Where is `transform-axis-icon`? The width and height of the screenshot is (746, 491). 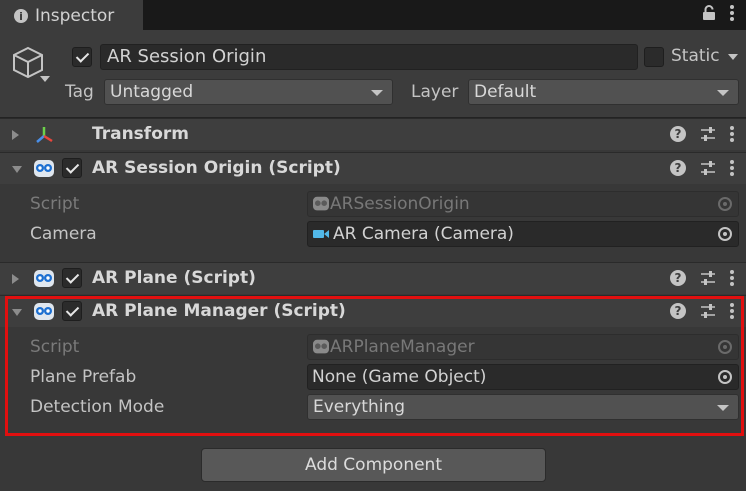
transform-axis-icon is located at coordinates (44, 135).